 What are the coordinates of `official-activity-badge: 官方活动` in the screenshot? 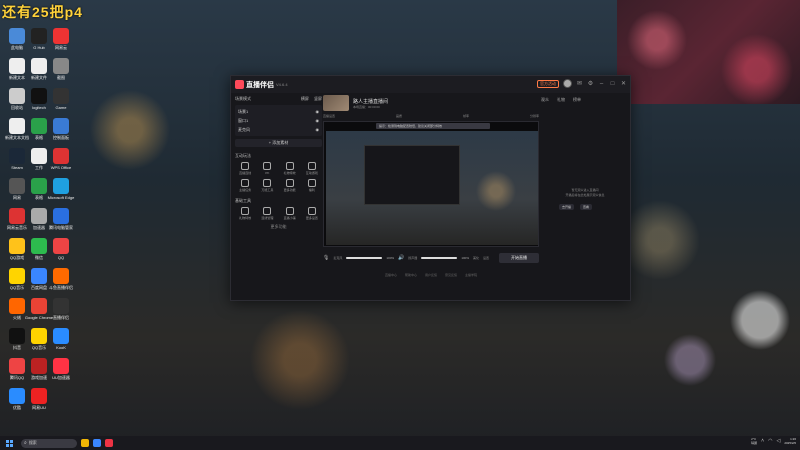 It's located at (548, 83).